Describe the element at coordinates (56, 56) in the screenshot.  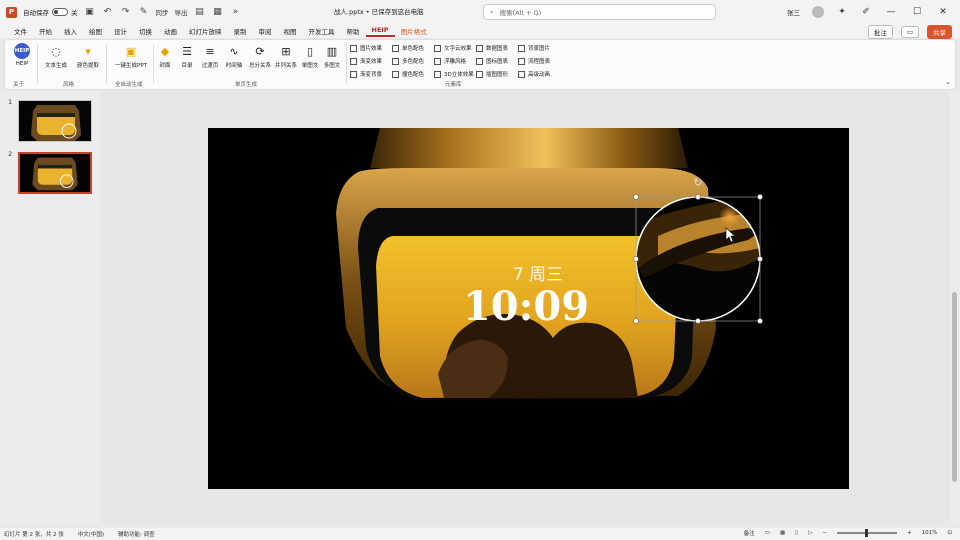
I see `text-gen-button: ◌ 文本生成` at that location.